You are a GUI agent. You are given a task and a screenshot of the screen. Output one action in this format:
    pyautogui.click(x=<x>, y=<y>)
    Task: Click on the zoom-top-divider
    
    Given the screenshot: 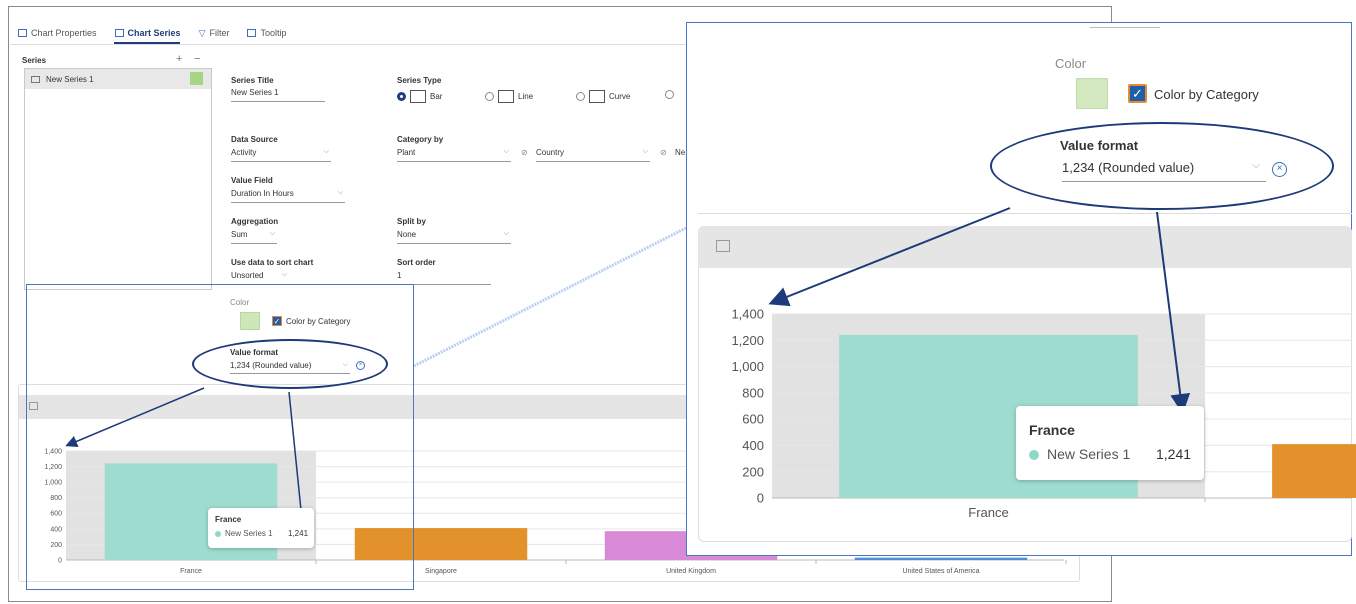 What is the action you would take?
    pyautogui.click(x=1125, y=27)
    